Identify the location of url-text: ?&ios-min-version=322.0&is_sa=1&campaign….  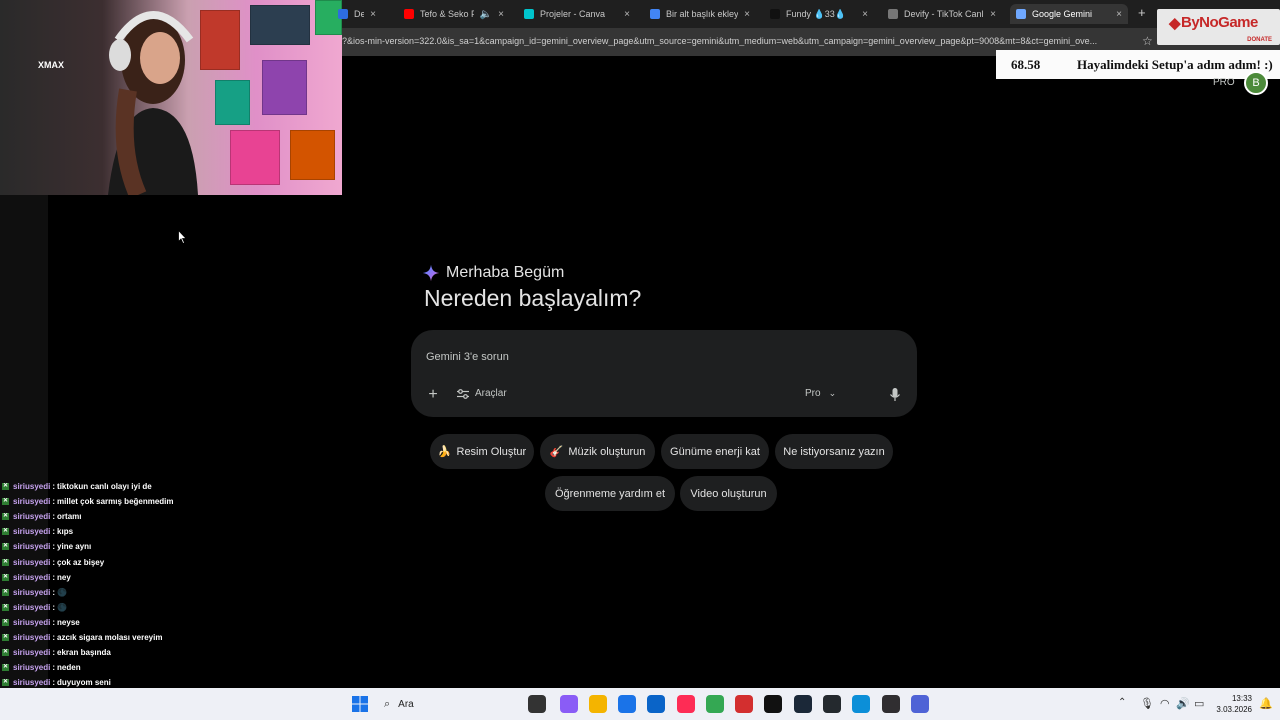
(737, 41).